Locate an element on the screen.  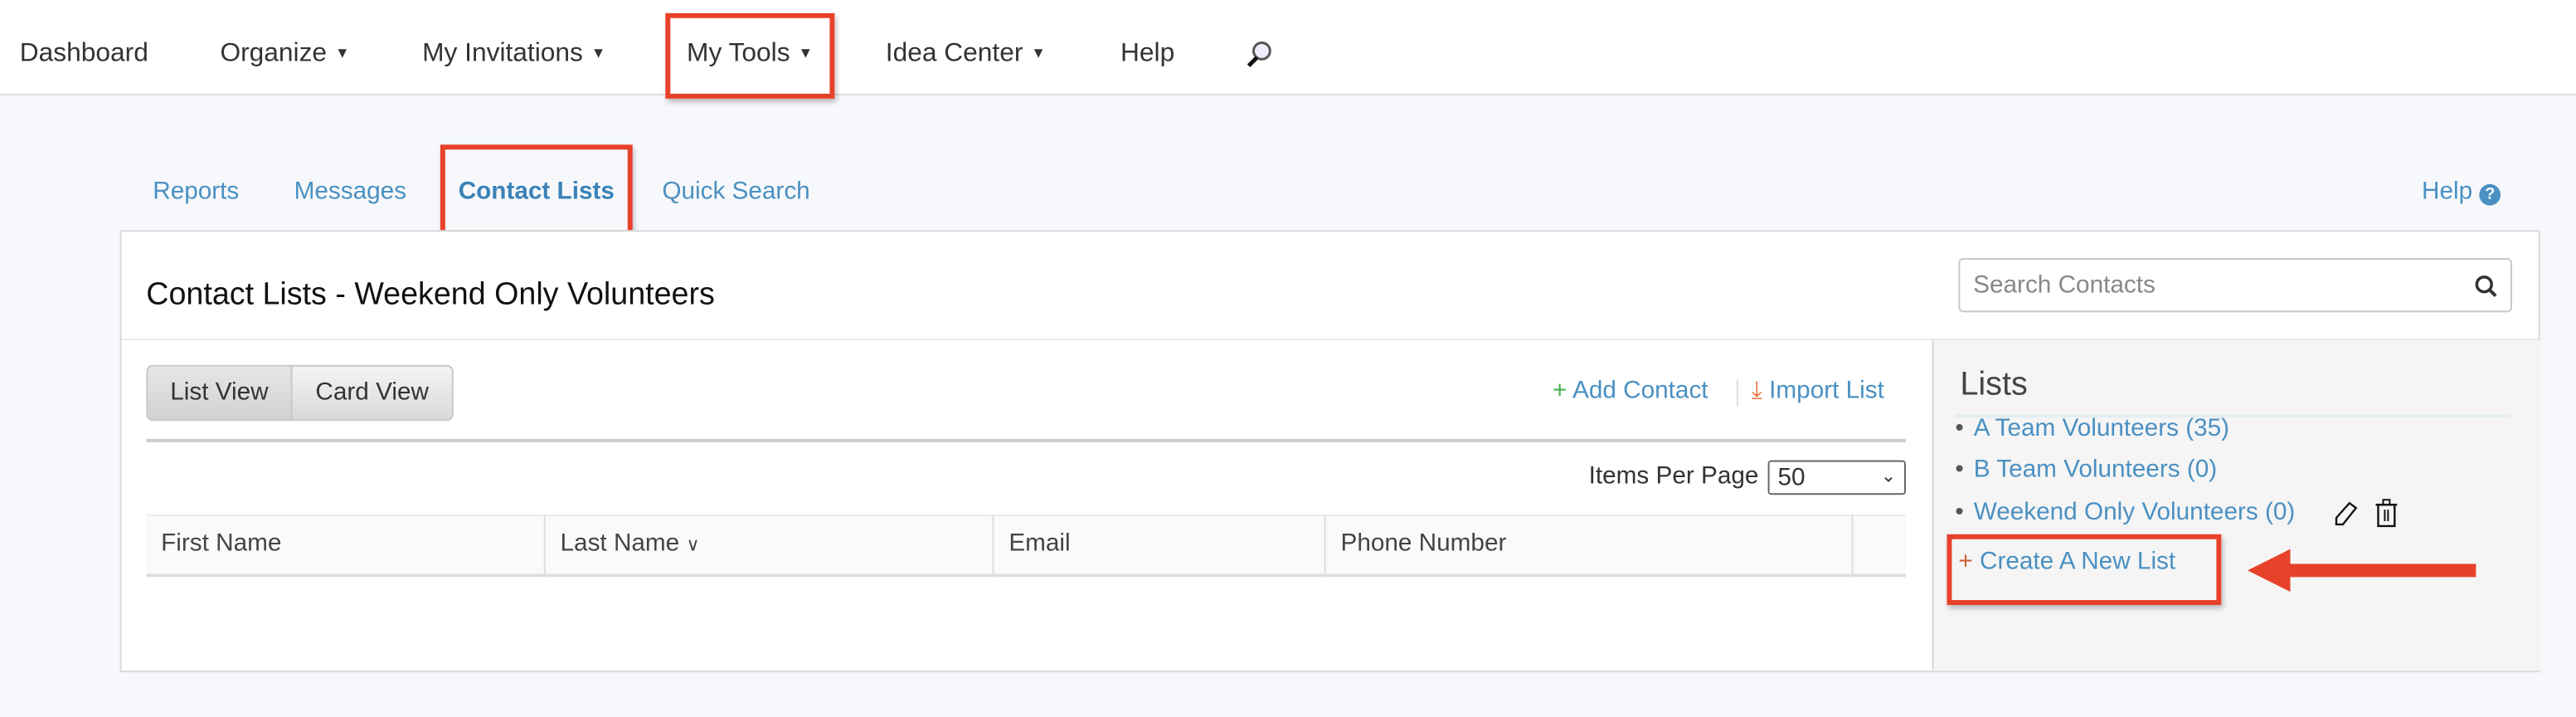
download-tray-icon: ⤓ is located at coordinates (1756, 390).